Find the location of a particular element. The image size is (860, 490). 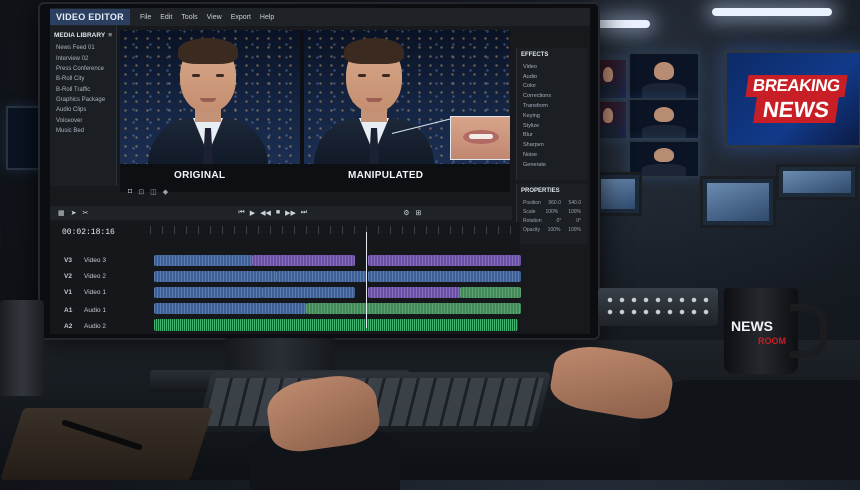

track-header-v2: V2 Video 2 is located at coordinates (108, 276).